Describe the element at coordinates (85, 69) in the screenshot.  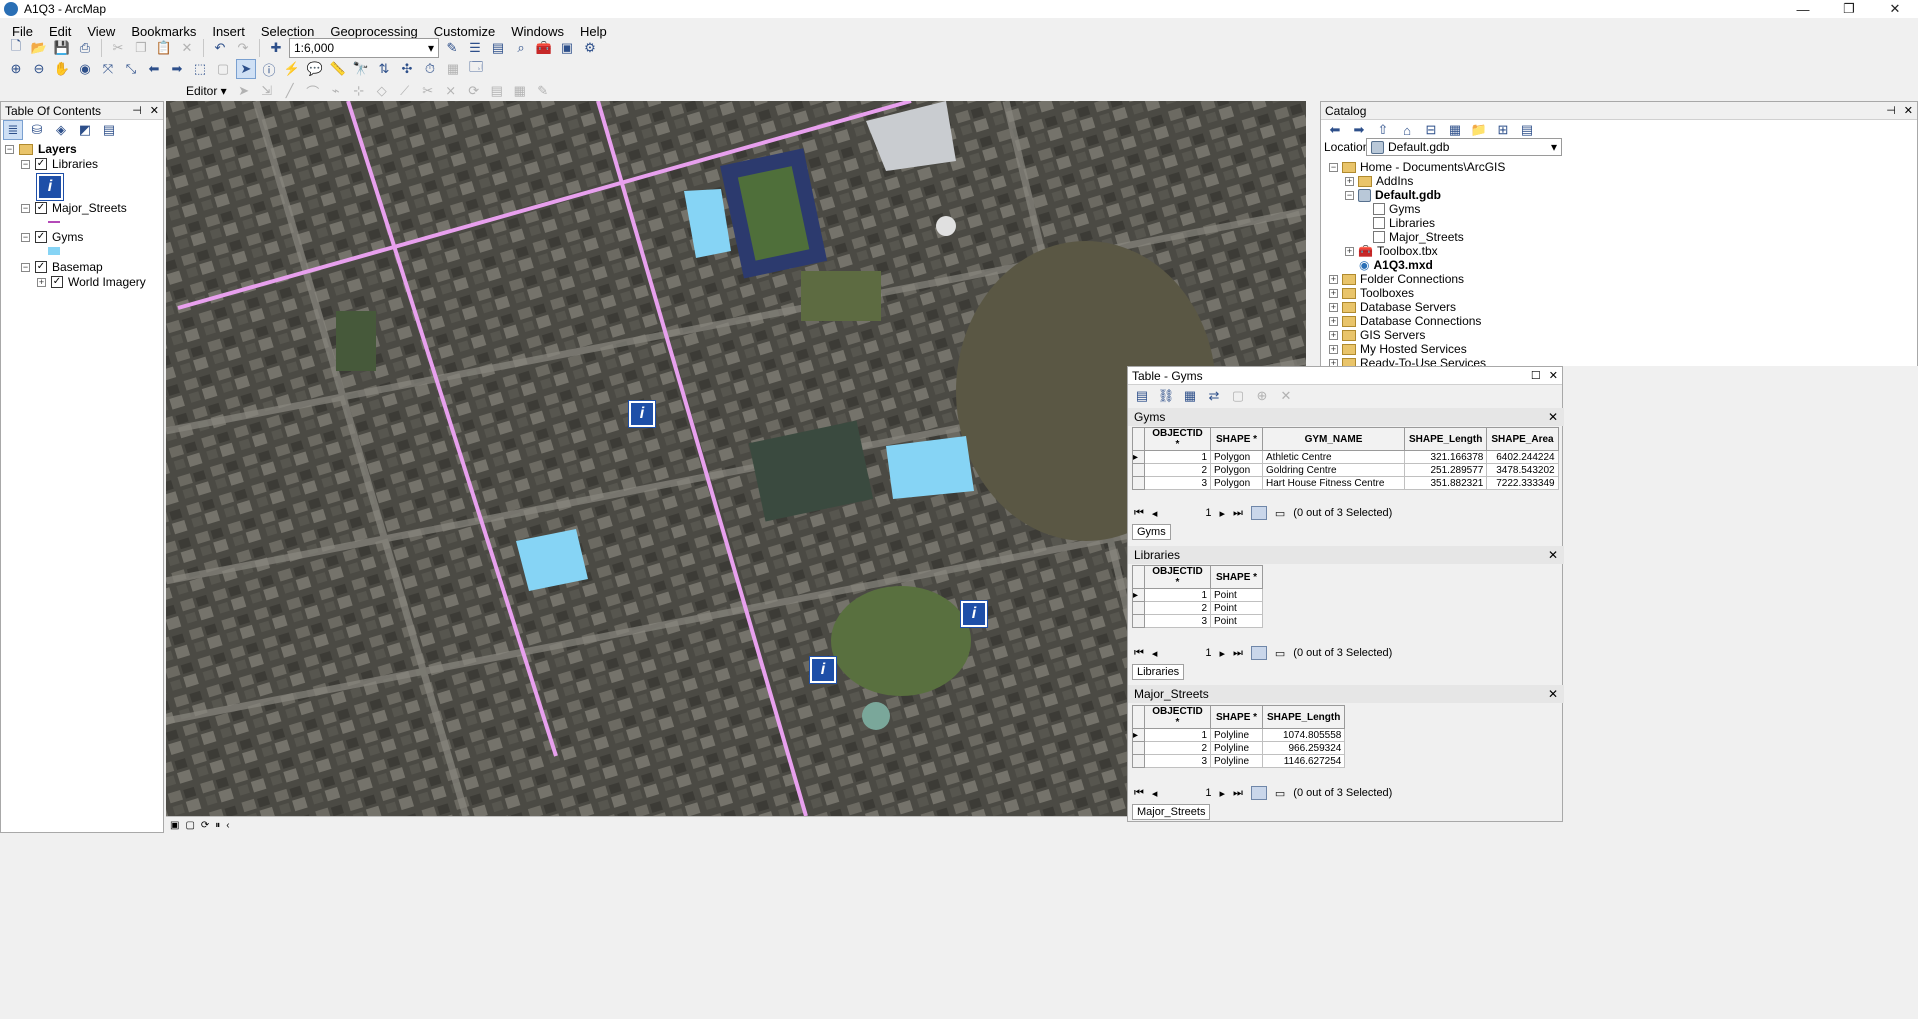
I see `full-extent-globe-icon: ◉` at that location.